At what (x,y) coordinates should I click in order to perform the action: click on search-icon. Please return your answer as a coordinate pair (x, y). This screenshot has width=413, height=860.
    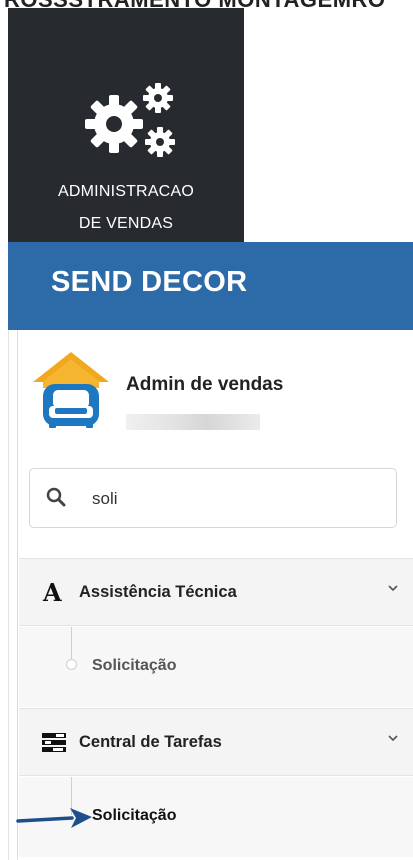
    Looking at the image, I should click on (56, 497).